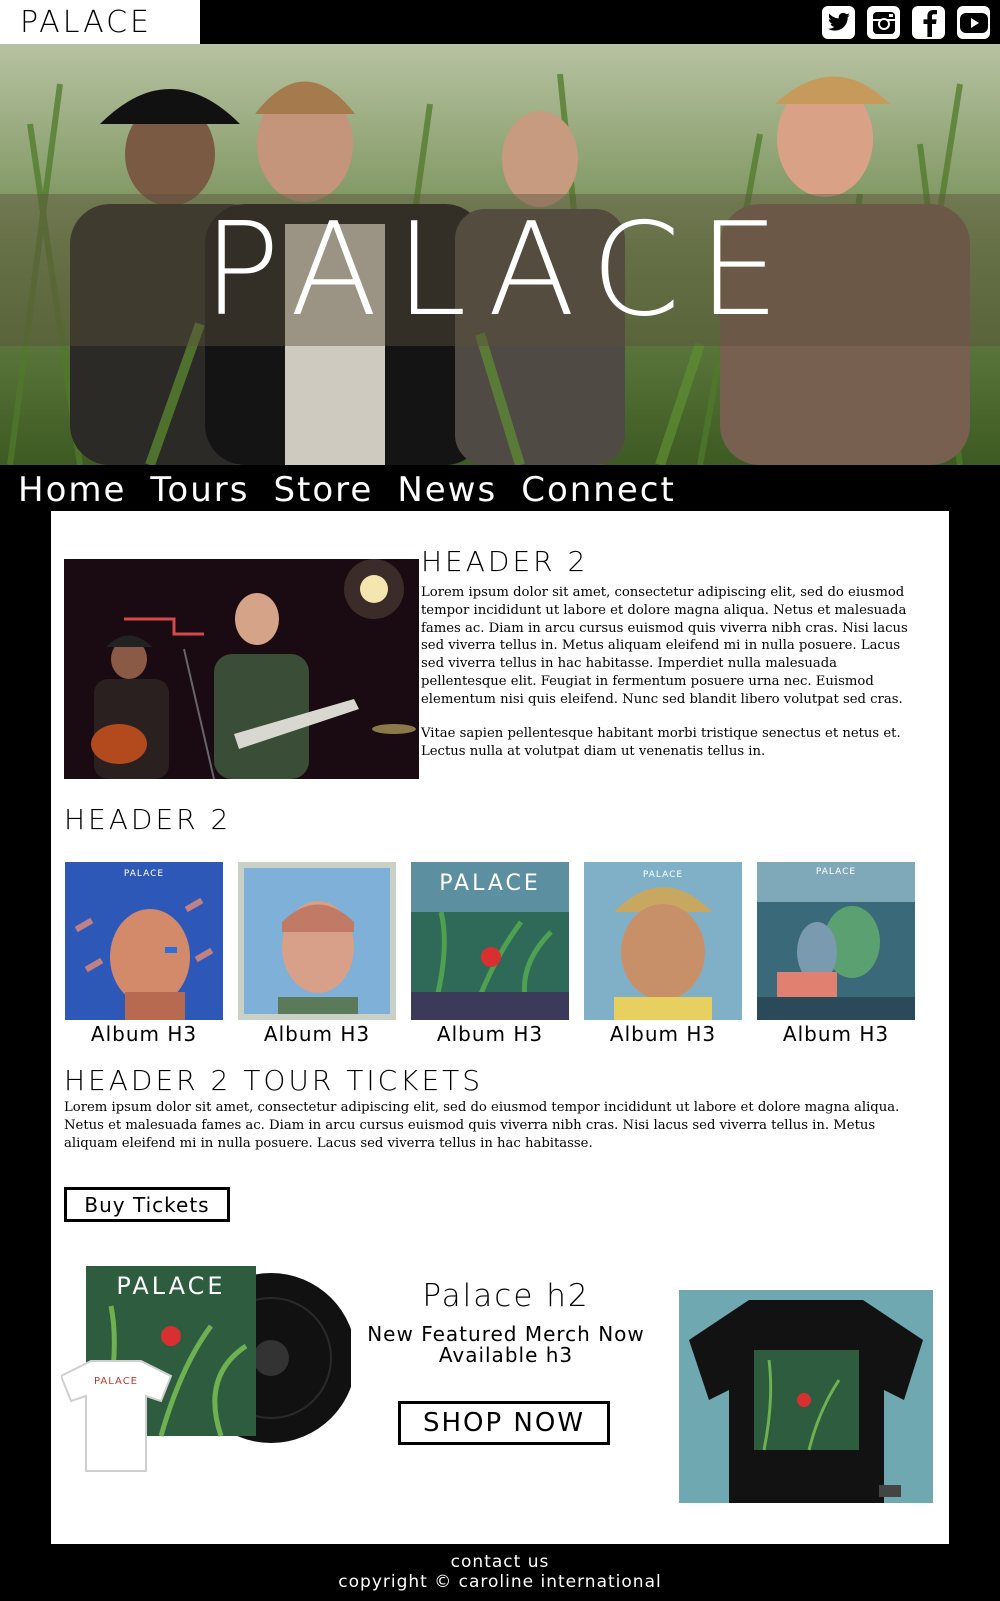 This screenshot has height=1601, width=1000. I want to click on twitter-icon, so click(838, 22).